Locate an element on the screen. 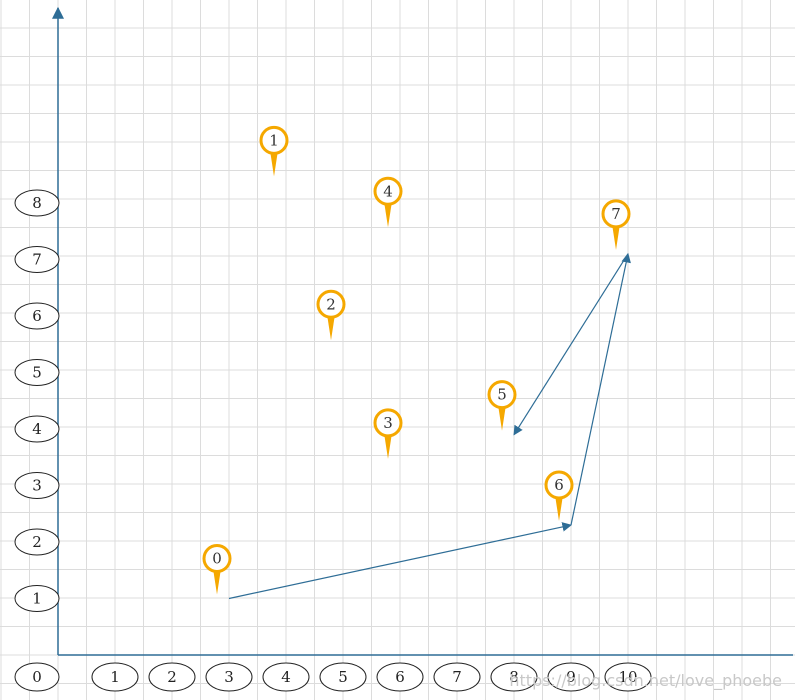  pin-label: 6 is located at coordinates (559, 485).